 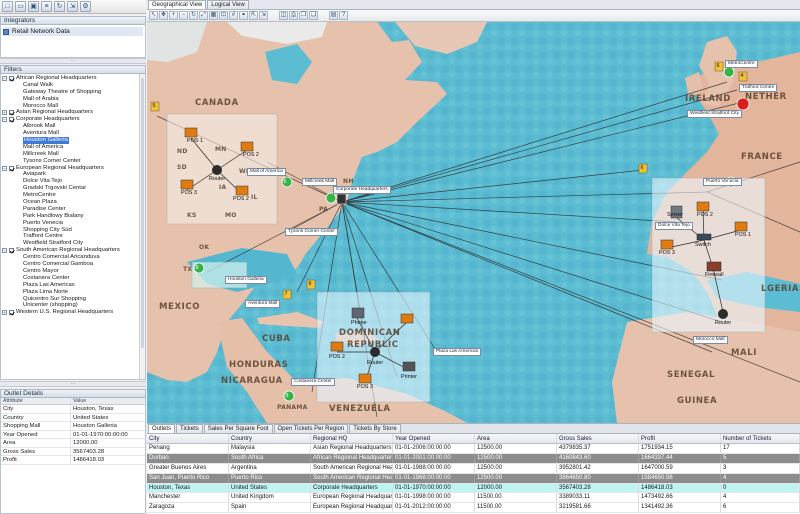 I want to click on layout-icon: ▦, so click(x=213, y=15).